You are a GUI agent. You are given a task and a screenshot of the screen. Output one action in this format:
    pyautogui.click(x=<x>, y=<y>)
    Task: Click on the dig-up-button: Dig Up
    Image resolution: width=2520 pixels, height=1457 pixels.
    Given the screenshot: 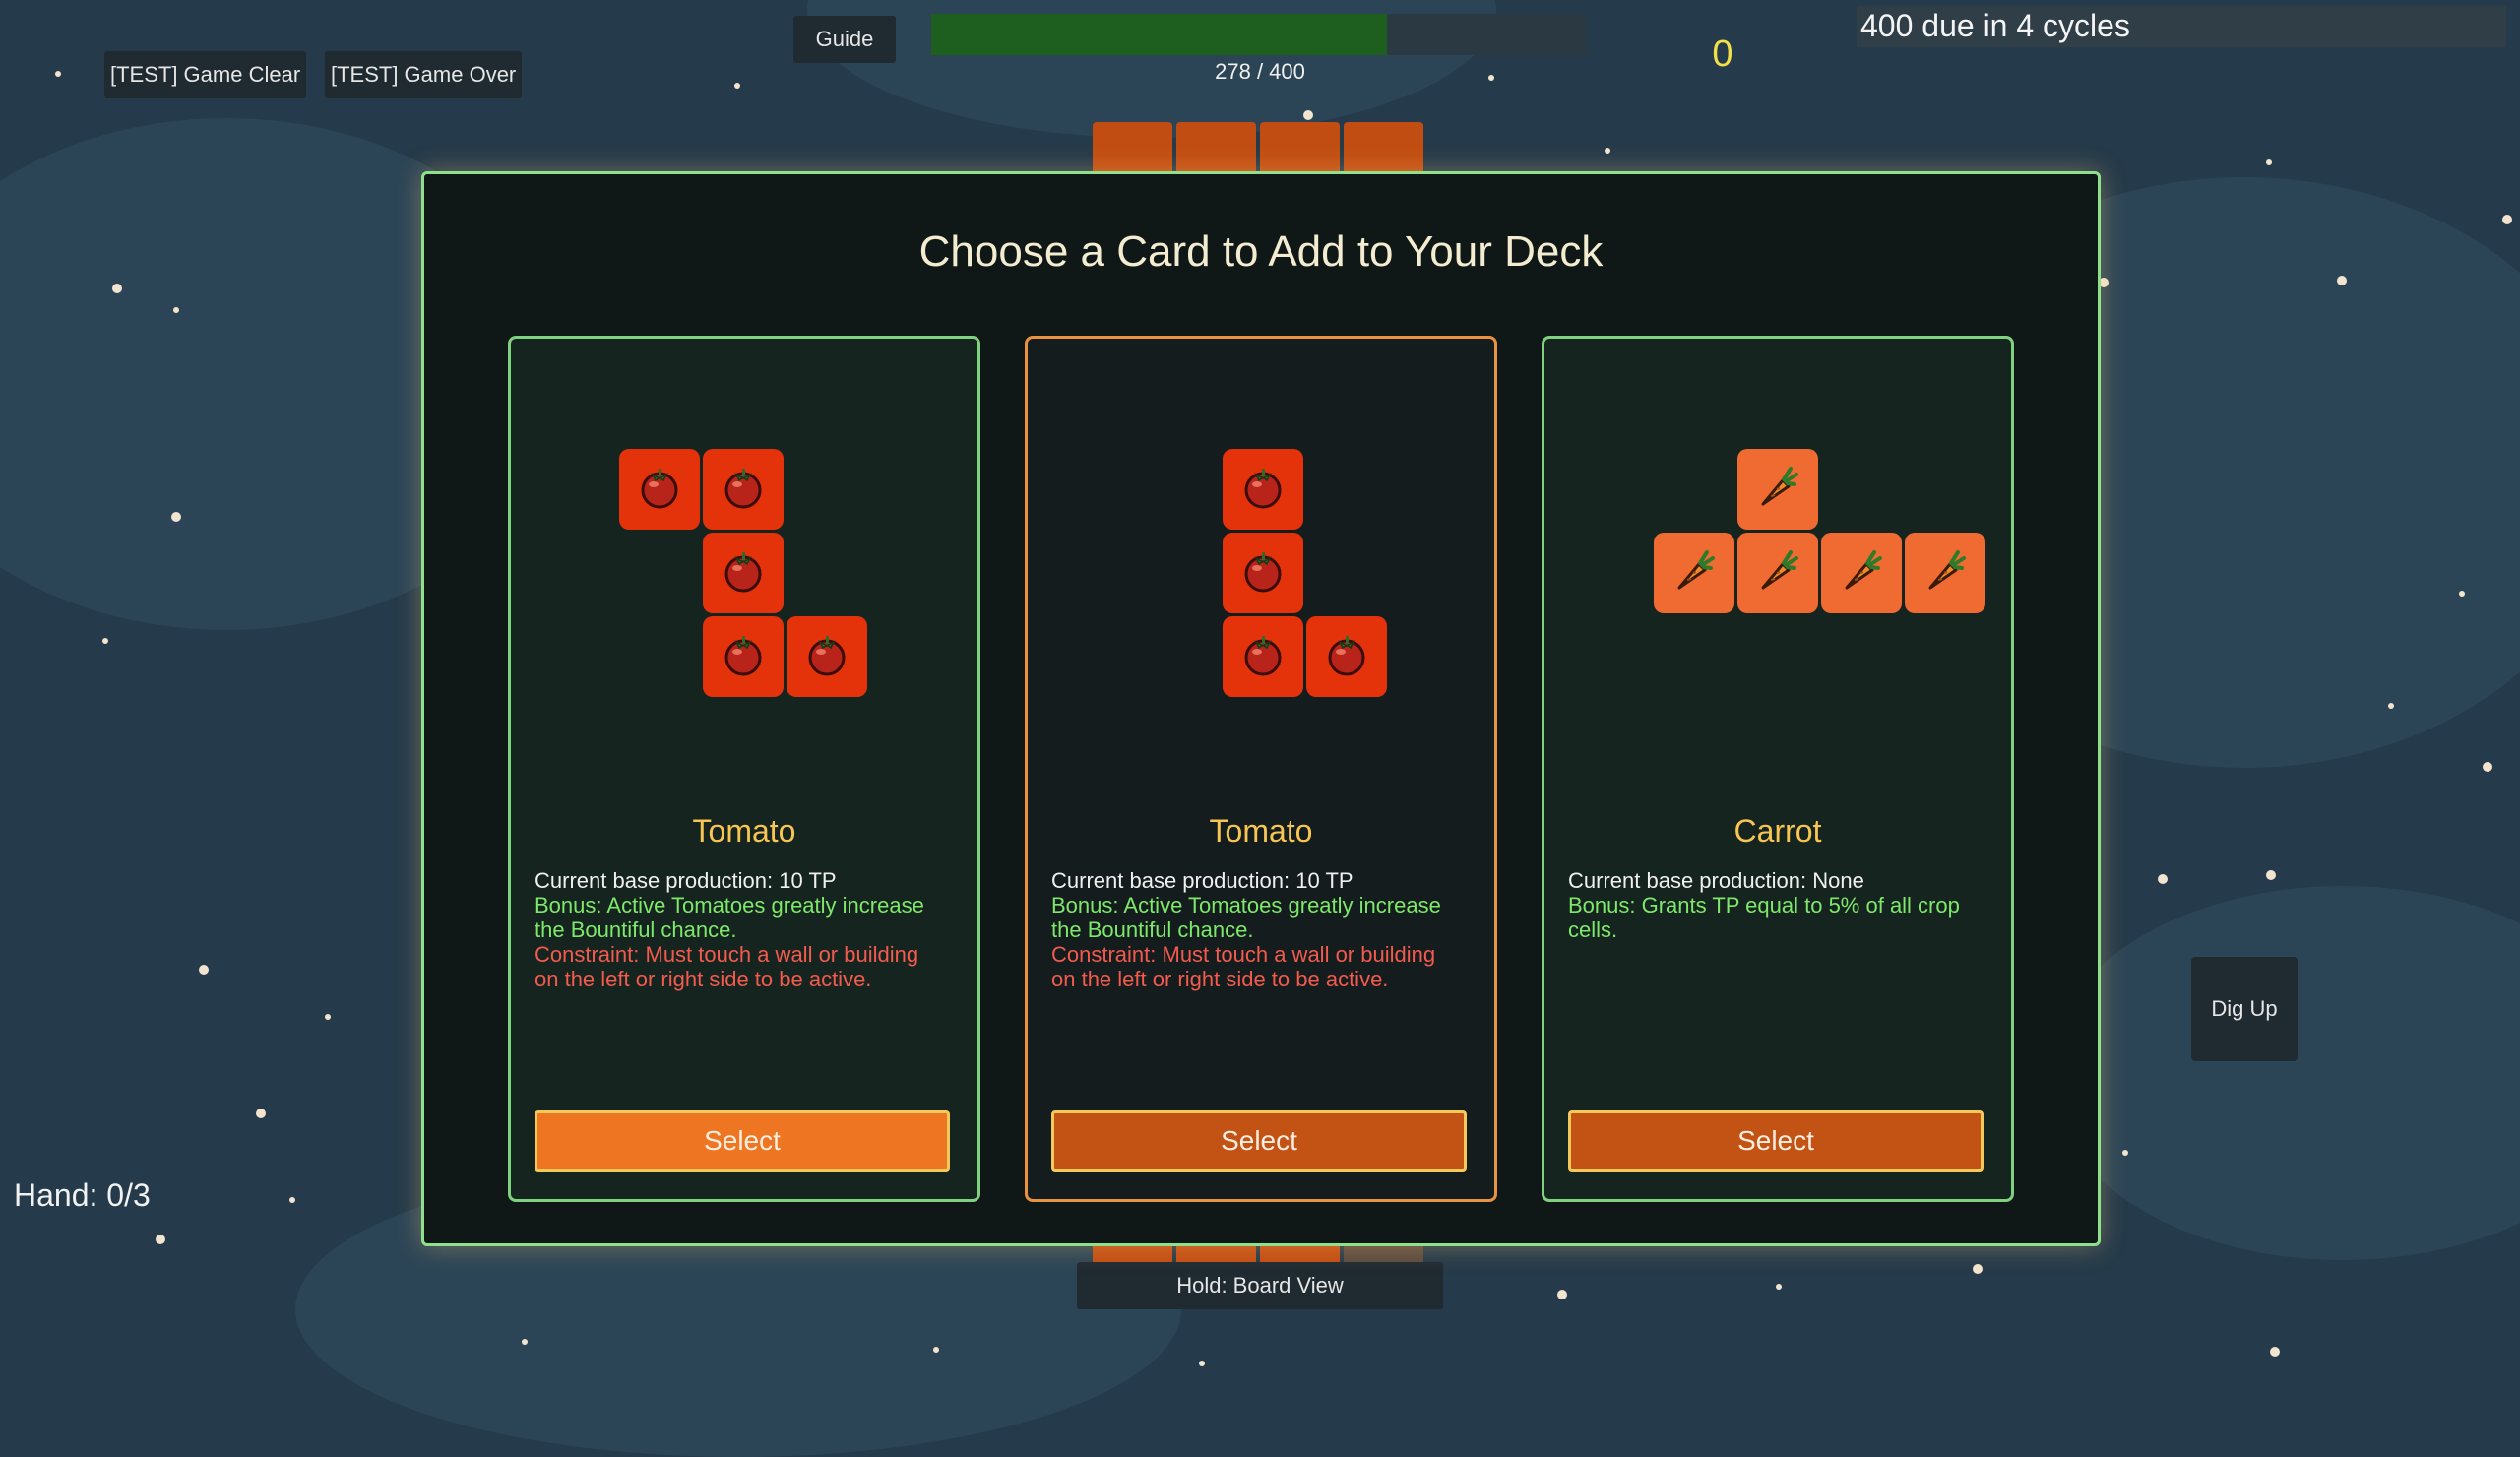 What is the action you would take?
    pyautogui.click(x=2244, y=1009)
    